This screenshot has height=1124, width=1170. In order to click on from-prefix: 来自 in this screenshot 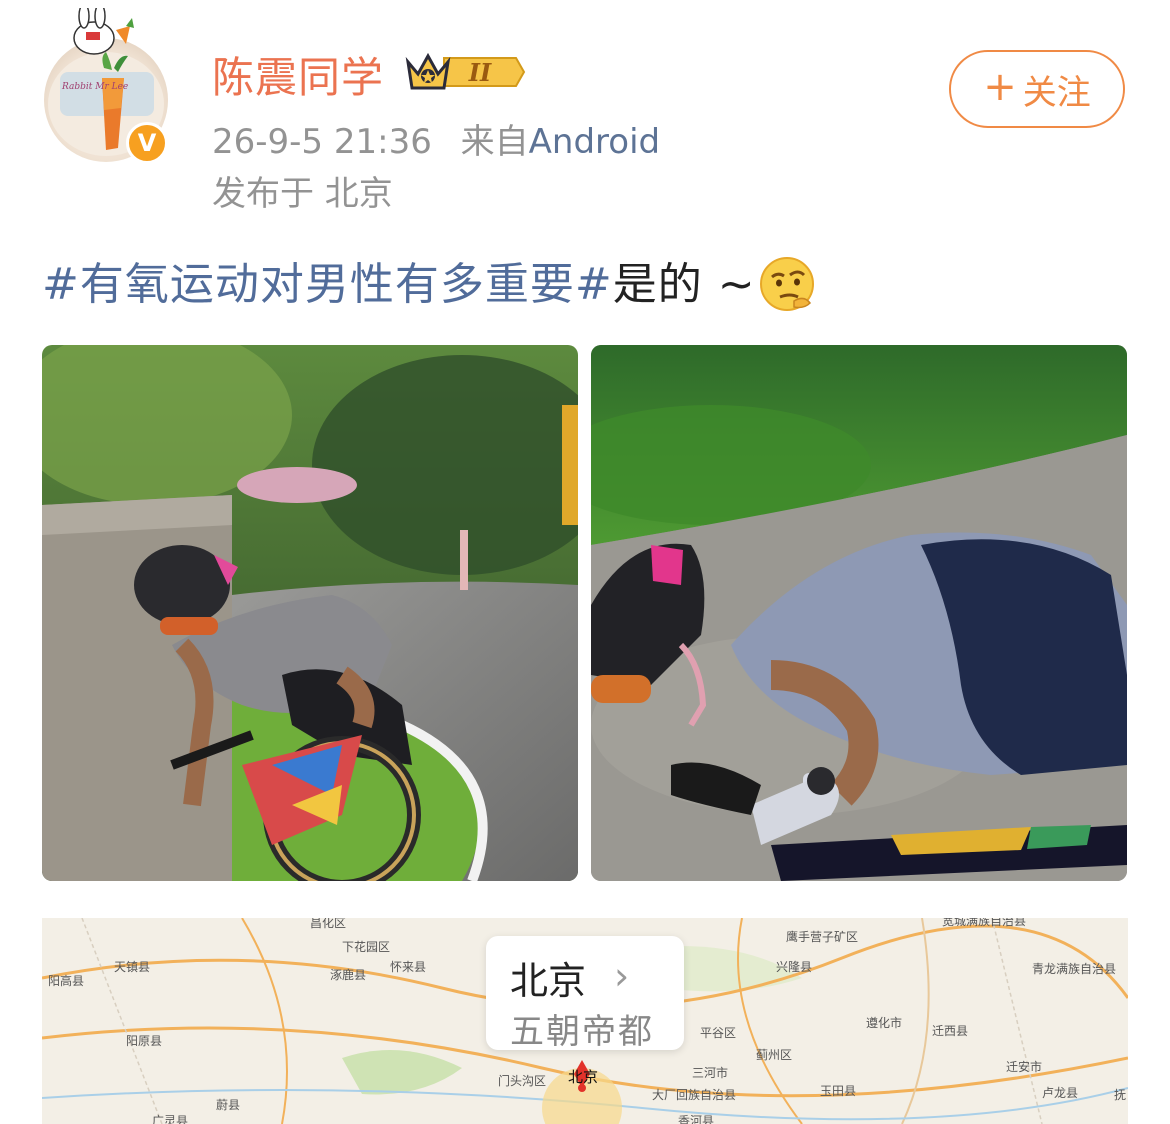, I will do `click(494, 142)`.